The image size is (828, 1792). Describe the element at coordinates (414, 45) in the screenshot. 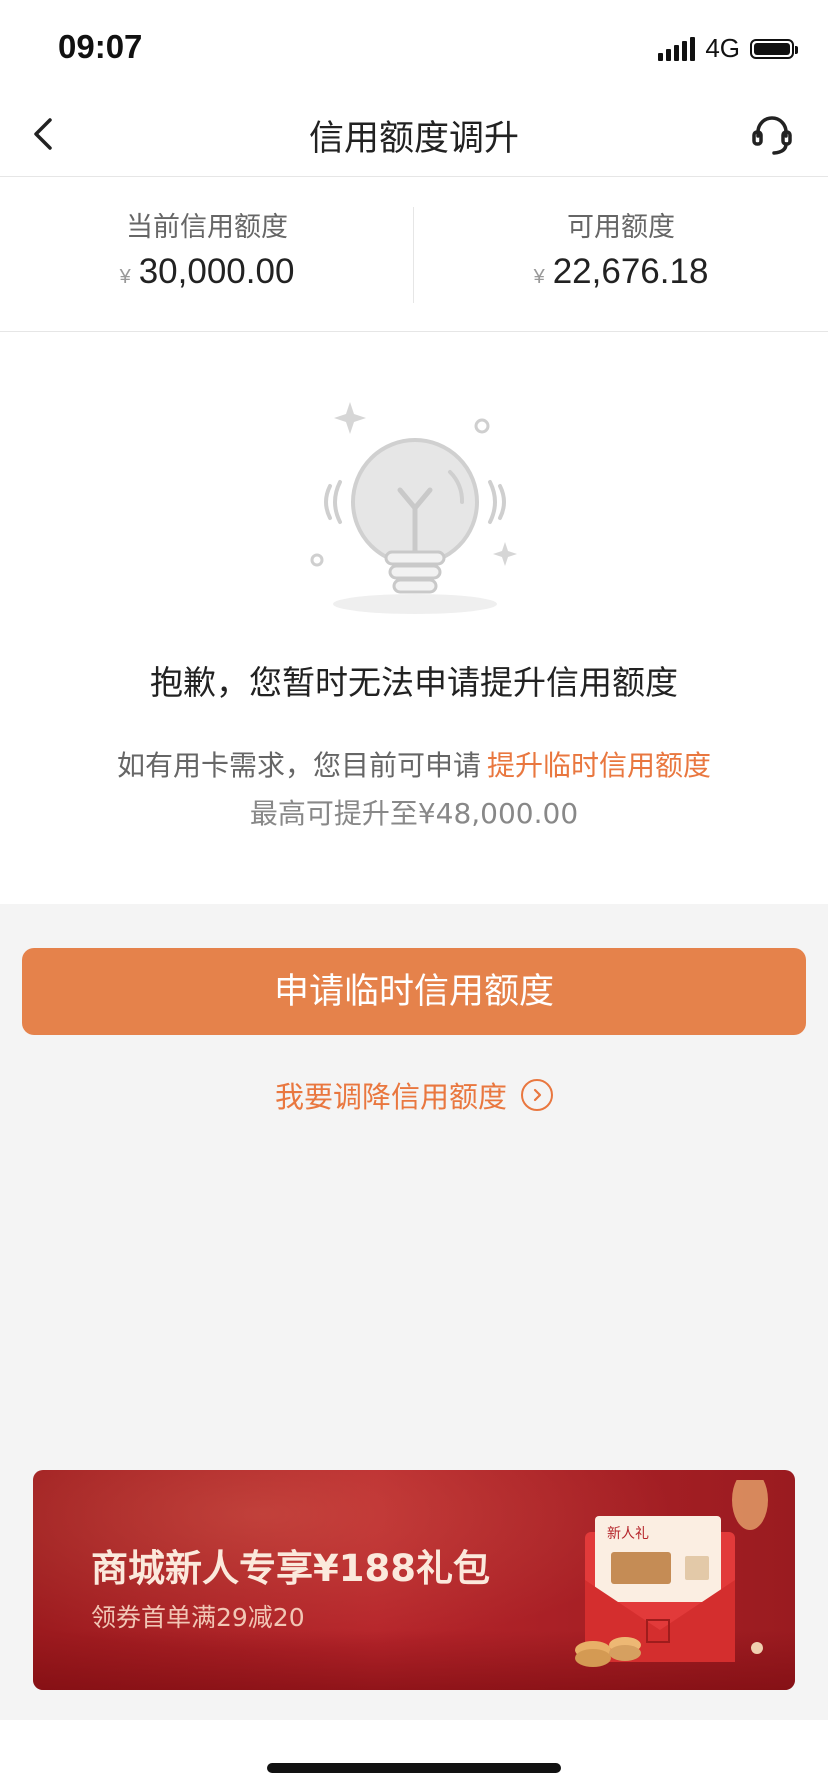

I see `status-bar: 09:07 4G` at that location.